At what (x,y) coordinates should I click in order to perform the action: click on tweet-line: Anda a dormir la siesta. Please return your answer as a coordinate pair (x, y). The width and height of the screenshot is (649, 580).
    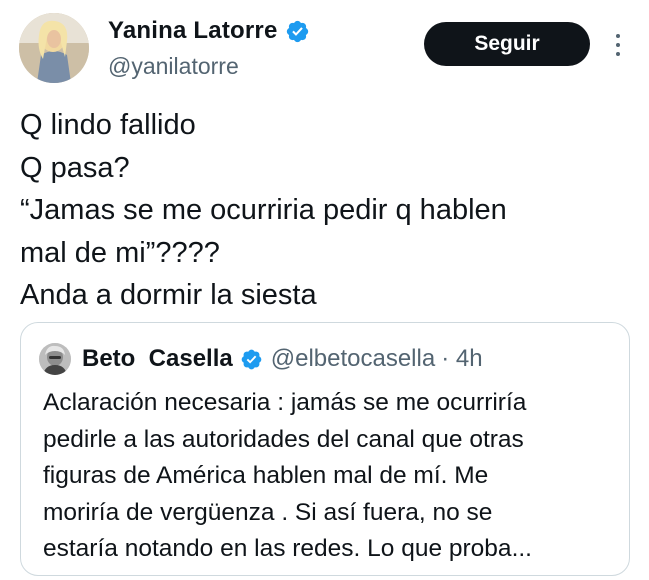
    Looking at the image, I should click on (168, 295).